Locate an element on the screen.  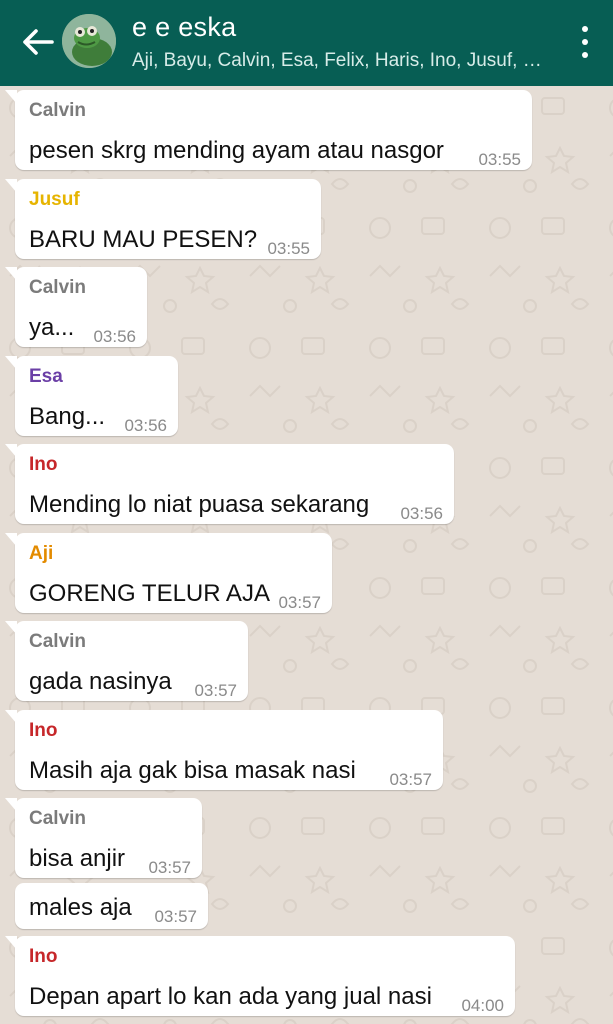
message-bubble: Esa Bang... 03:56 is located at coordinates (91, 396).